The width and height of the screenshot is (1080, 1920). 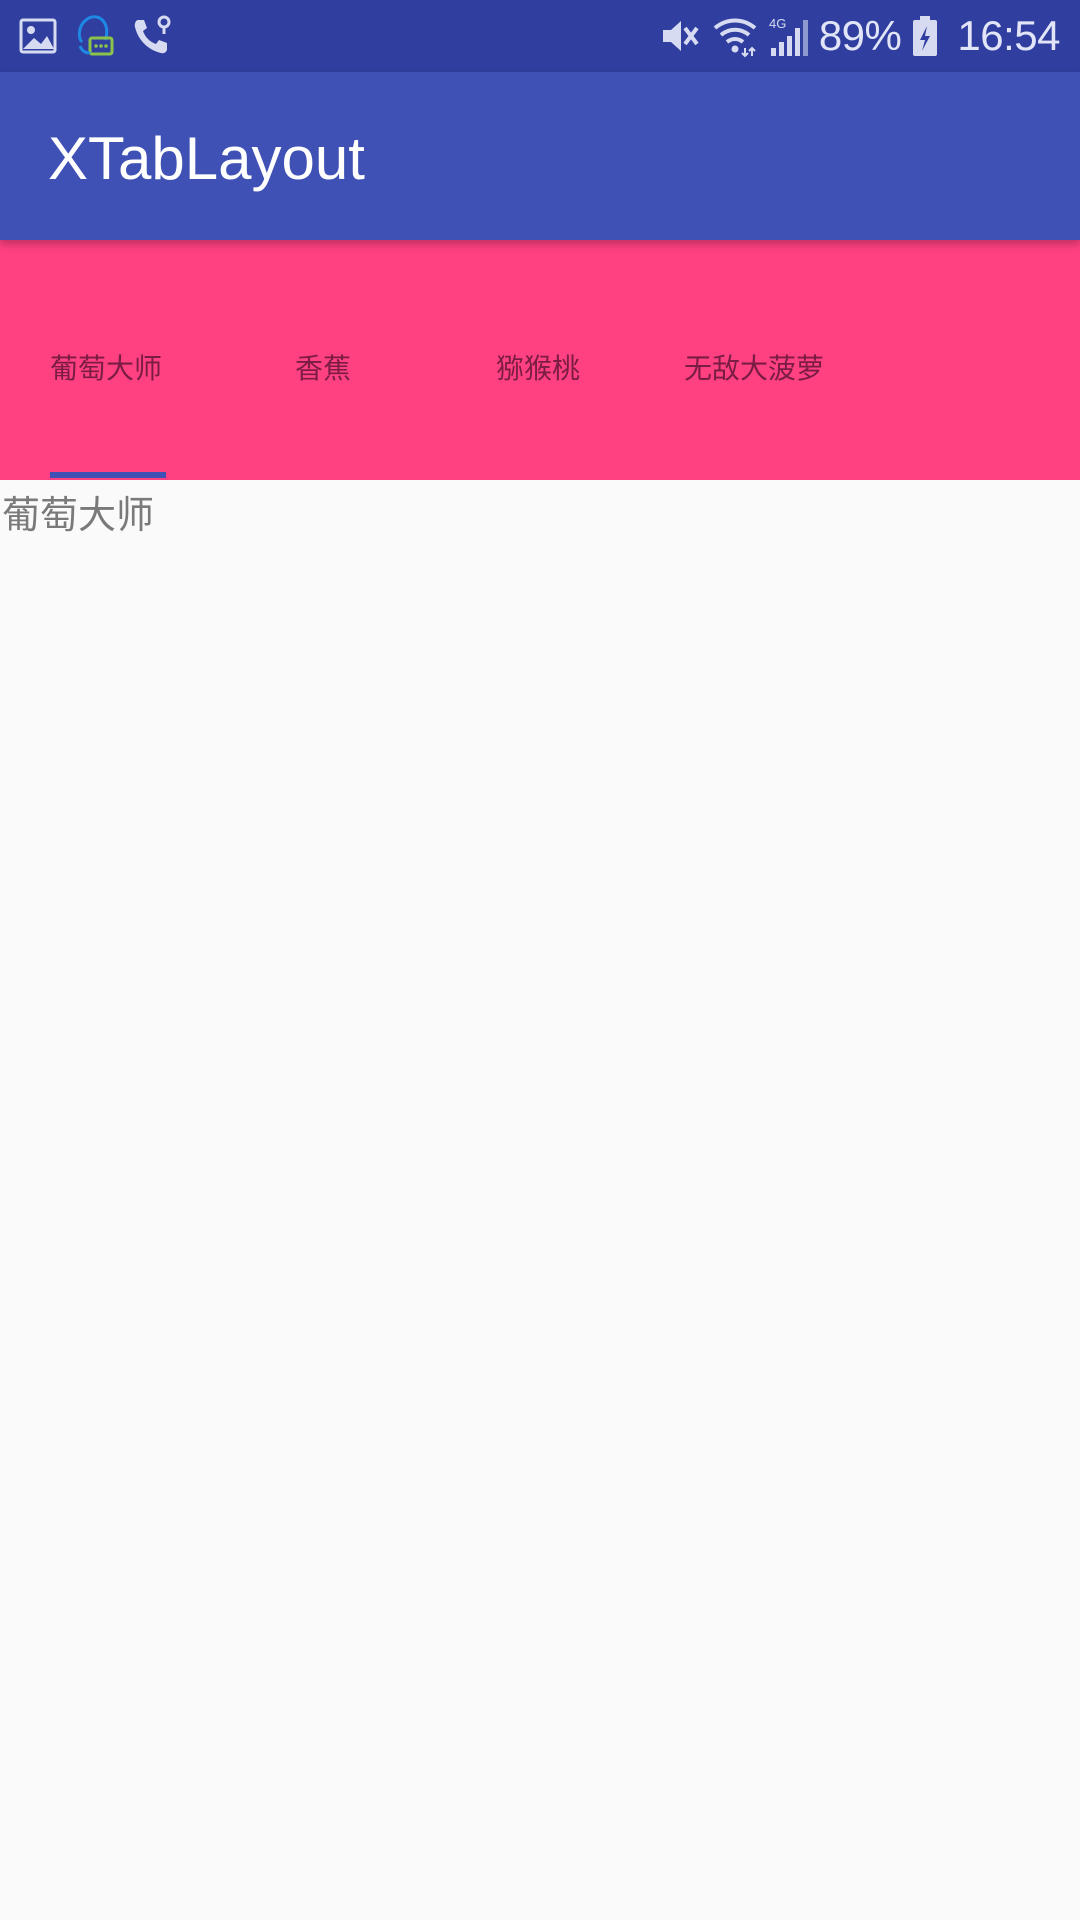 What do you see at coordinates (206, 158) in the screenshot?
I see `app-title: XTabLayout` at bounding box center [206, 158].